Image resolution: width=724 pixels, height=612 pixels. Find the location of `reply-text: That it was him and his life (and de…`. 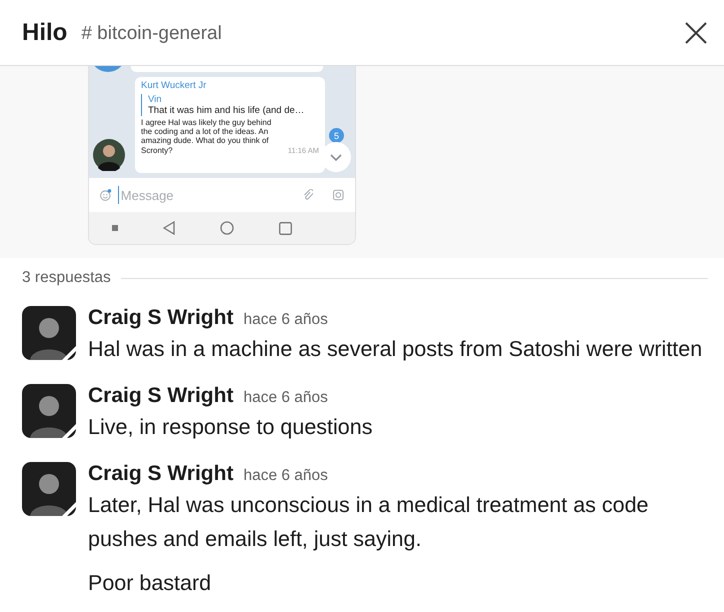

reply-text: That it was him and his life (and de… is located at coordinates (227, 110).